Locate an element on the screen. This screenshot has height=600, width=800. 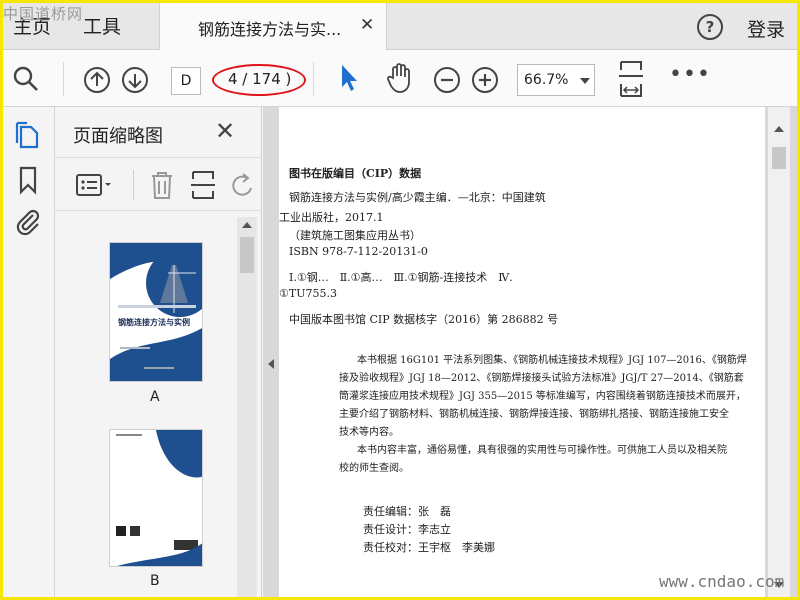
hand-tool-icon is located at coordinates (400, 78).